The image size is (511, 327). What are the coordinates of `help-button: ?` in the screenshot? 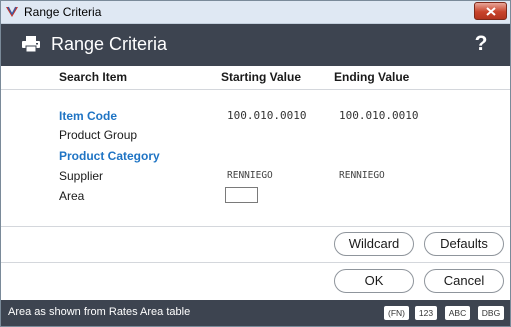 It's located at (481, 44).